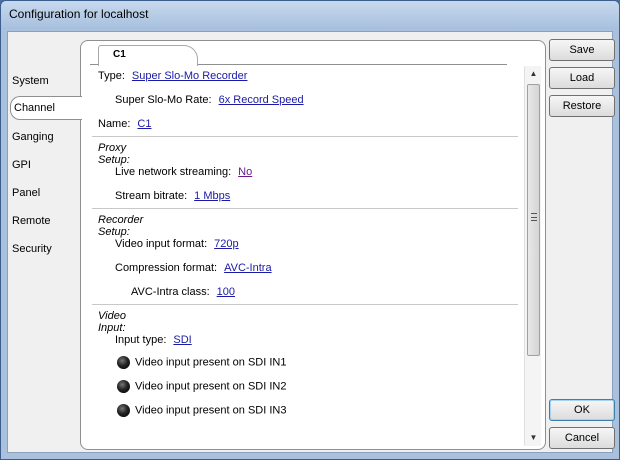 The image size is (620, 460). Describe the element at coordinates (226, 292) in the screenshot. I see `class-link: 100` at that location.